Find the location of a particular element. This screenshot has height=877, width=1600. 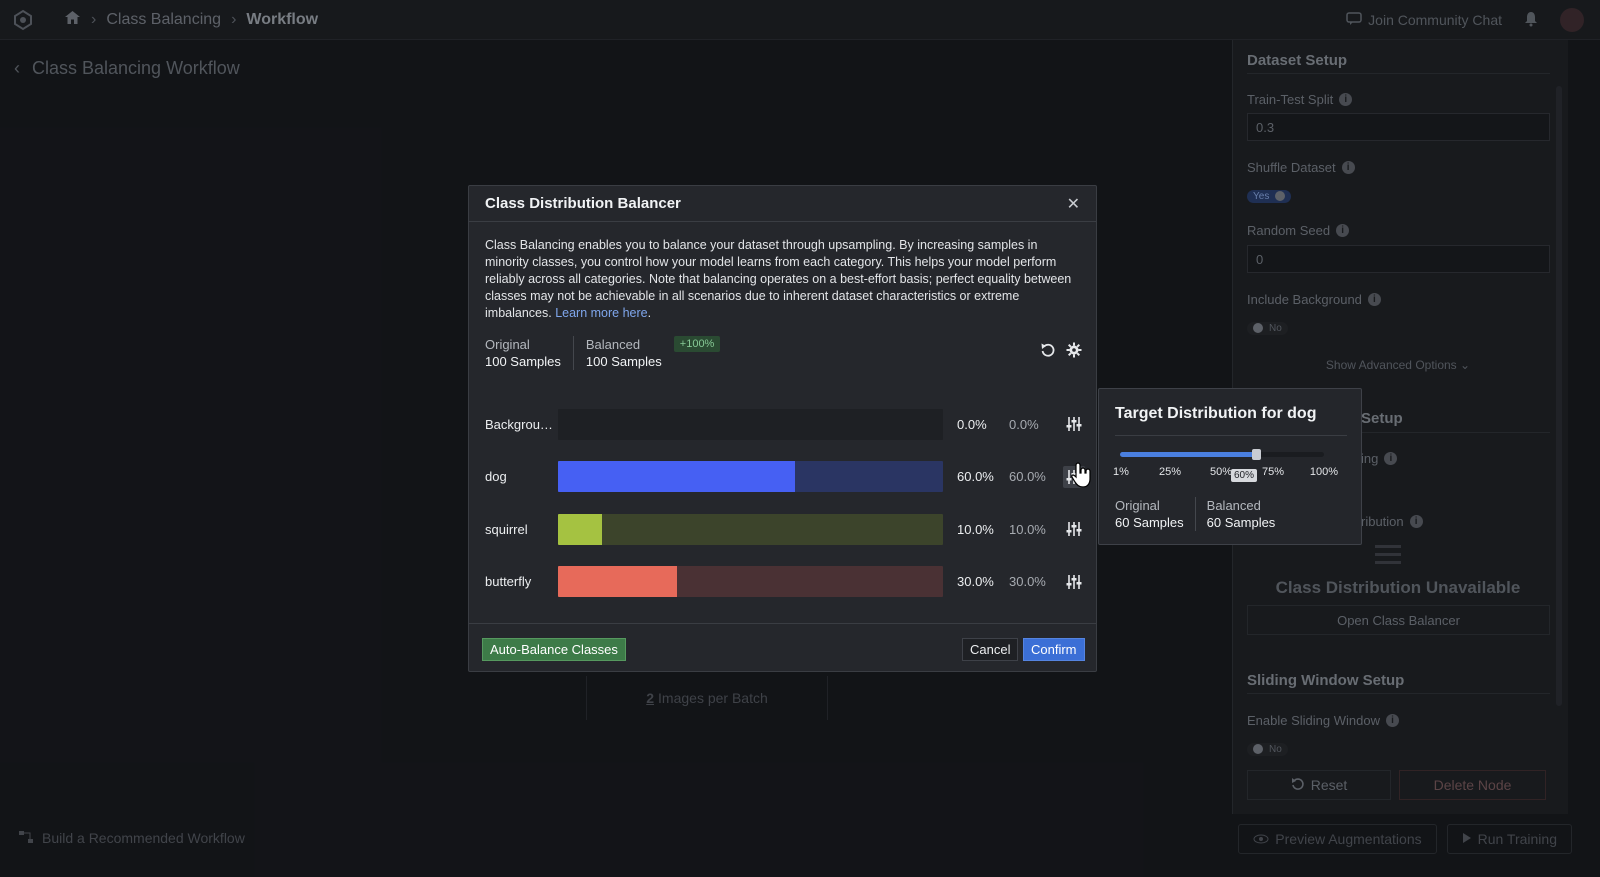

class-row: butterfly 30.0% 30.0% is located at coordinates (785, 582).